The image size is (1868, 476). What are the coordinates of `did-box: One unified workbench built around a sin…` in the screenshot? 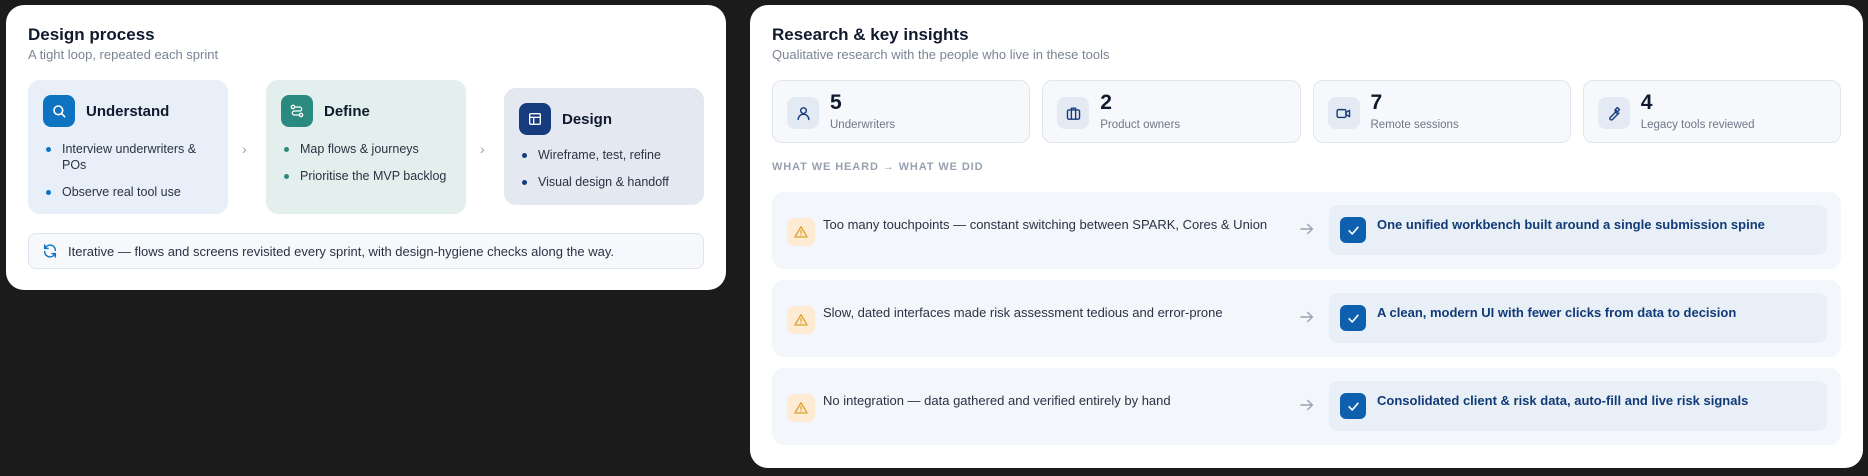 It's located at (1578, 230).